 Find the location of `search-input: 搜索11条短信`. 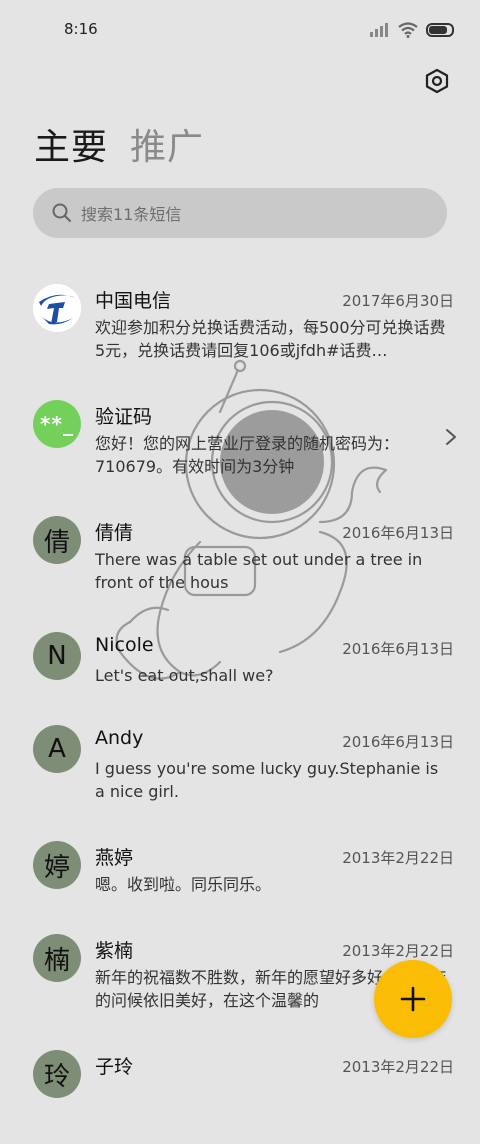

search-input: 搜索11条短信 is located at coordinates (131, 213).